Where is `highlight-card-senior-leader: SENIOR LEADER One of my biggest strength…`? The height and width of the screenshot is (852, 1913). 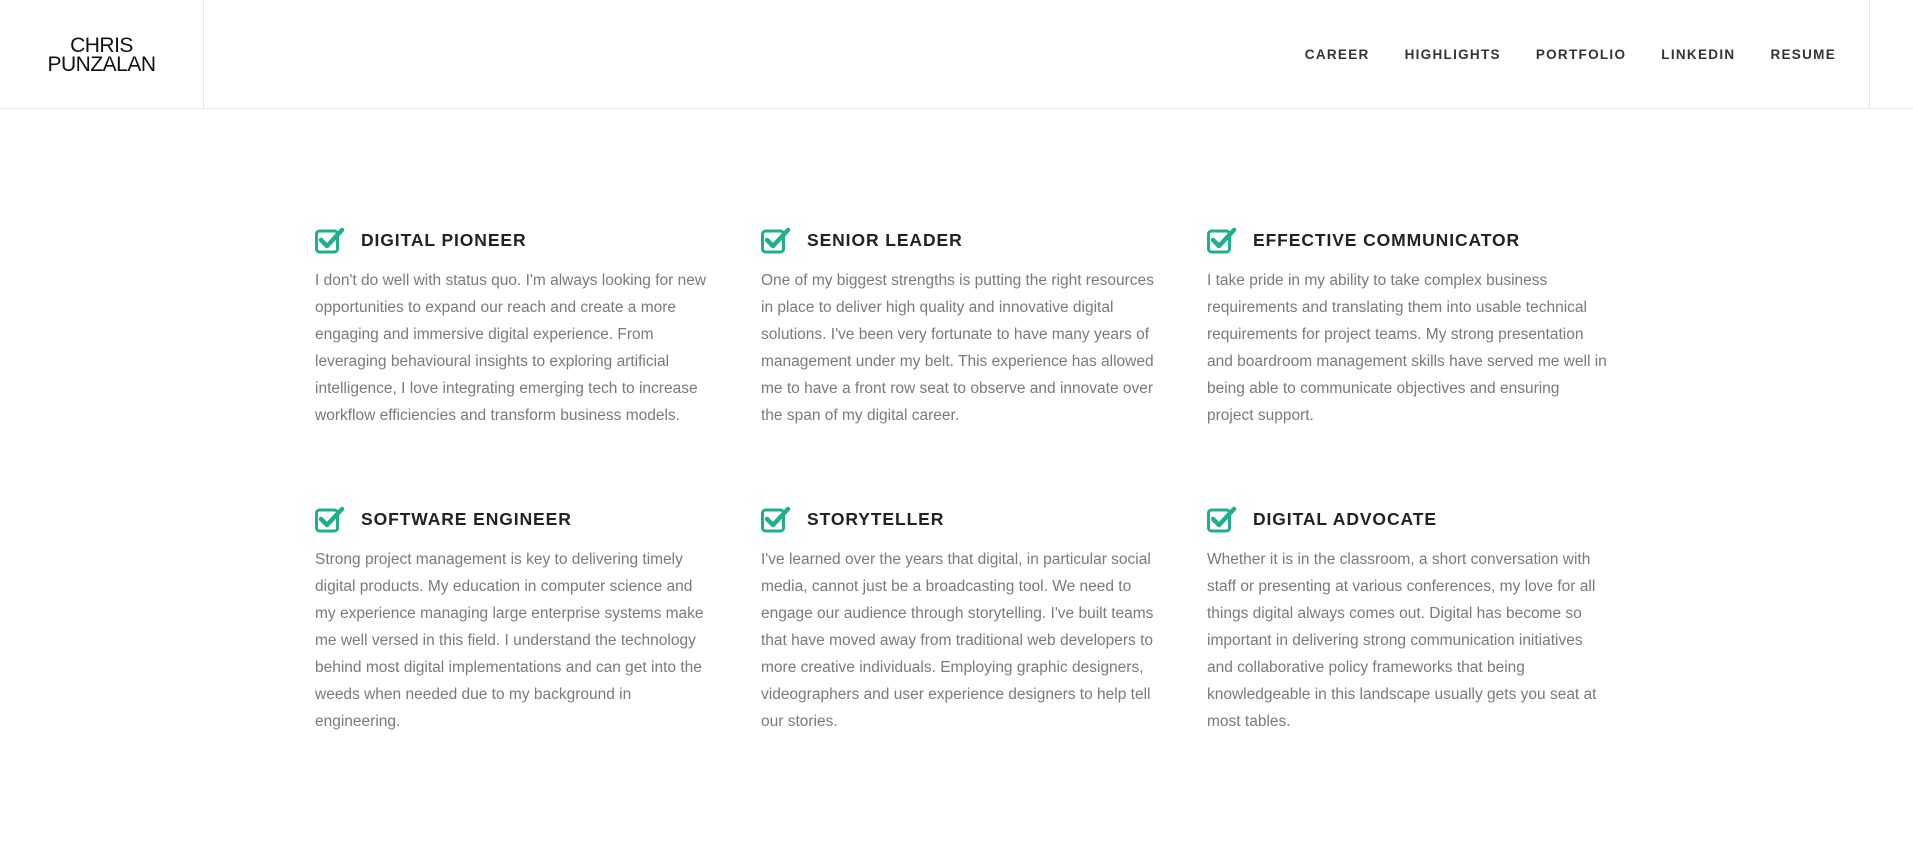 highlight-card-senior-leader: SENIOR LEADER One of my biggest strength… is located at coordinates (984, 327).